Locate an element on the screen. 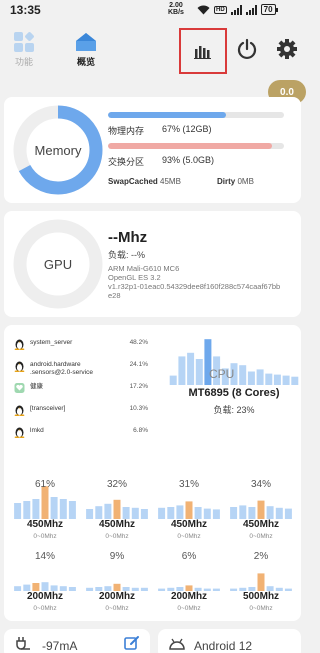  memory-ring-label: Memory is located at coordinates (58, 150).